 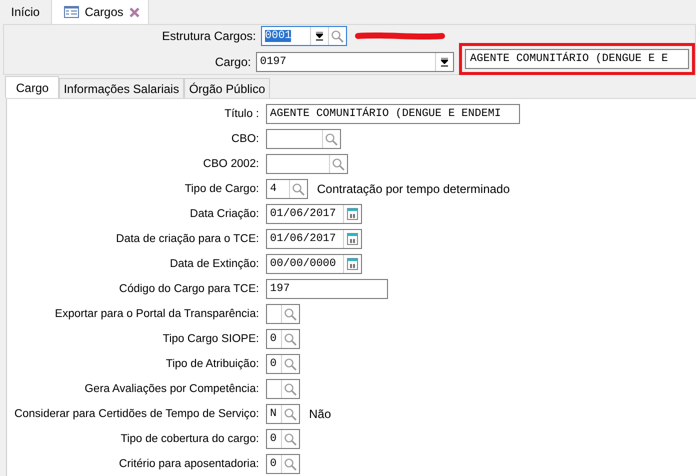 What do you see at coordinates (188, 289) in the screenshot?
I see `field-label: Código do Cargo para TCE:` at bounding box center [188, 289].